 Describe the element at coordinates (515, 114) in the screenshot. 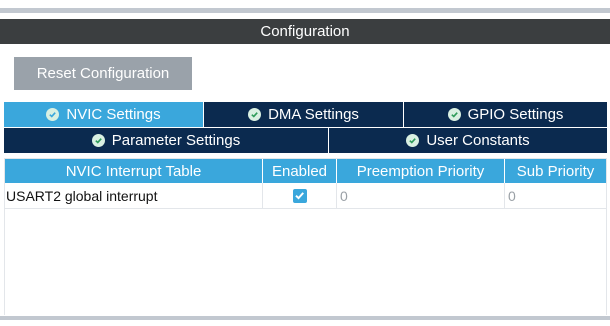

I see `tab-label: GPIO Settings` at that location.